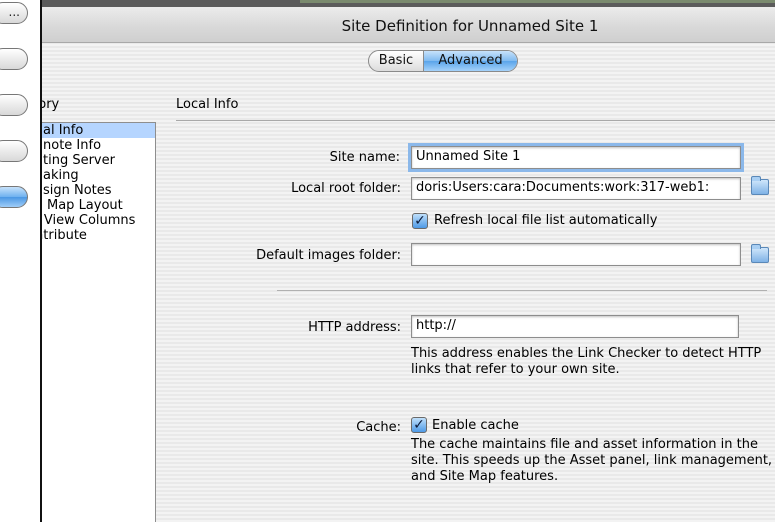 The width and height of the screenshot is (775, 522). Describe the element at coordinates (328, 255) in the screenshot. I see `default-images-folder-label: Default images folder:` at that location.